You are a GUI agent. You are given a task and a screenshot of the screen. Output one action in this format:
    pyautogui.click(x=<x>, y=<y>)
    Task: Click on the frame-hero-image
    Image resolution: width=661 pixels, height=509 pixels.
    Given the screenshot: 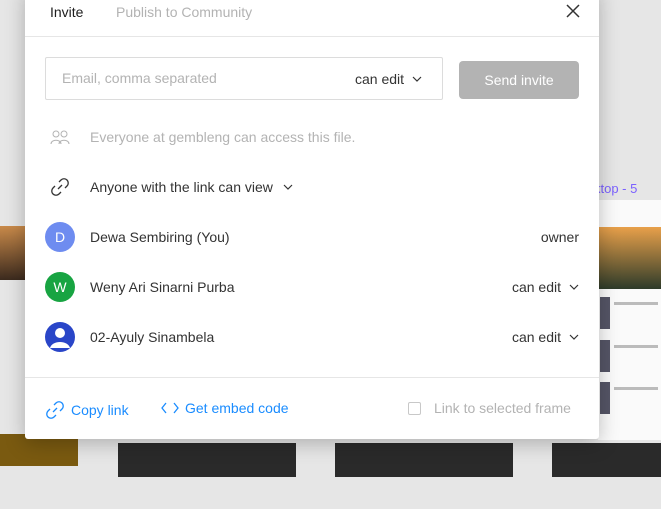 What is the action you would take?
    pyautogui.click(x=629, y=258)
    